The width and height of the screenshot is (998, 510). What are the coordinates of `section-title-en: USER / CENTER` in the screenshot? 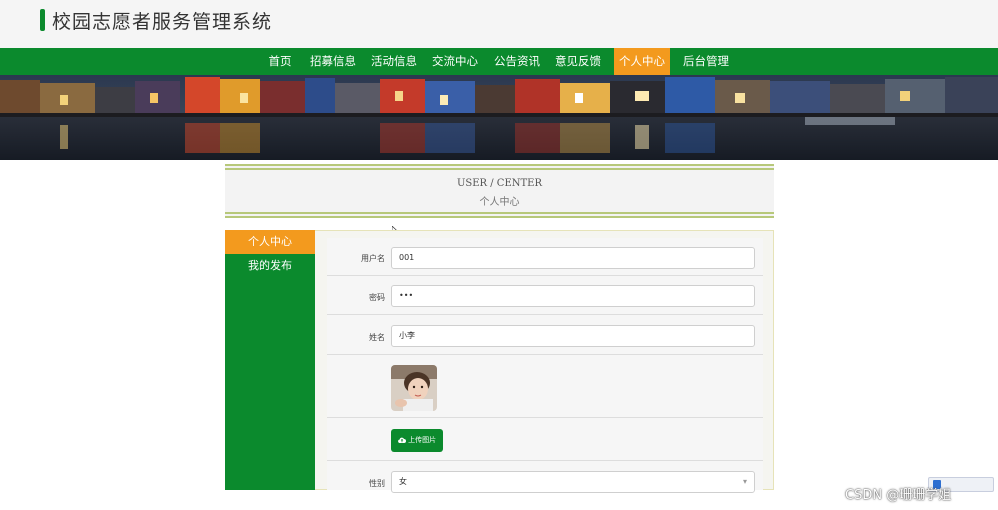 It's located at (499, 183).